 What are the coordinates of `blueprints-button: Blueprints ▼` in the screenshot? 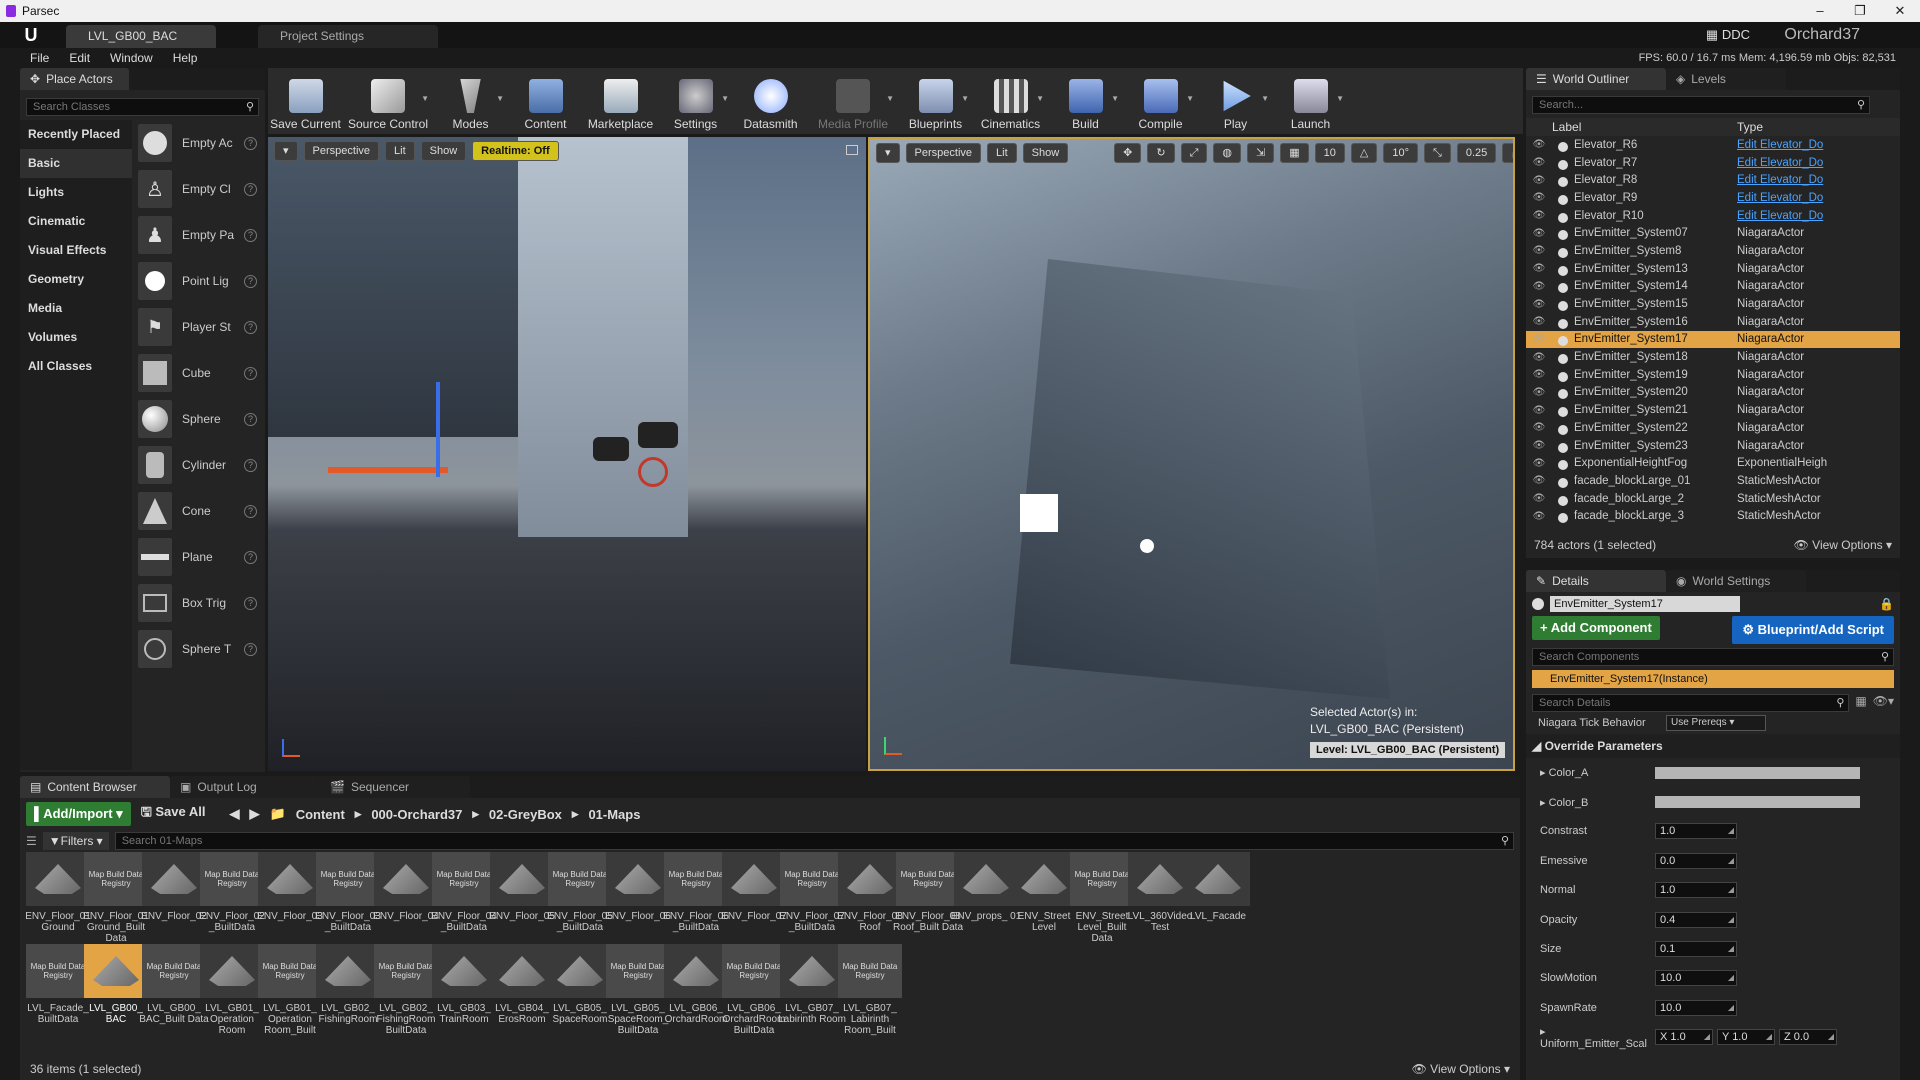 It's located at (935, 101).